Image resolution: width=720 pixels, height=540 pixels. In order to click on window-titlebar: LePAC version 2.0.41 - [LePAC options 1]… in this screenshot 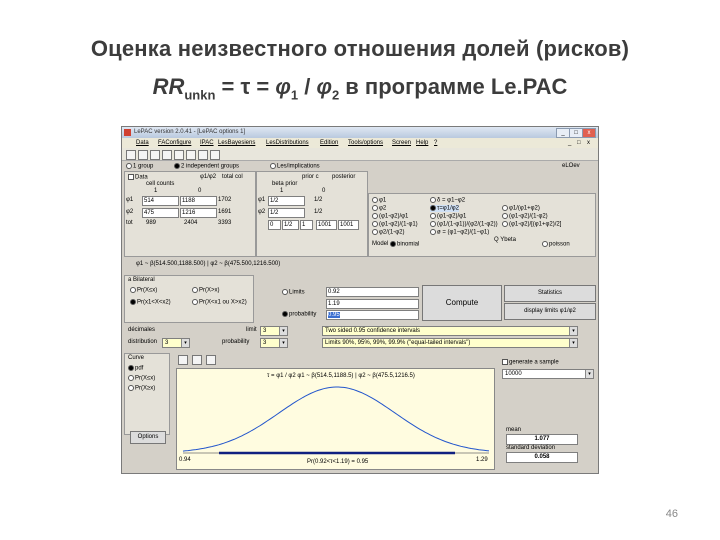, I will do `click(360, 132)`.